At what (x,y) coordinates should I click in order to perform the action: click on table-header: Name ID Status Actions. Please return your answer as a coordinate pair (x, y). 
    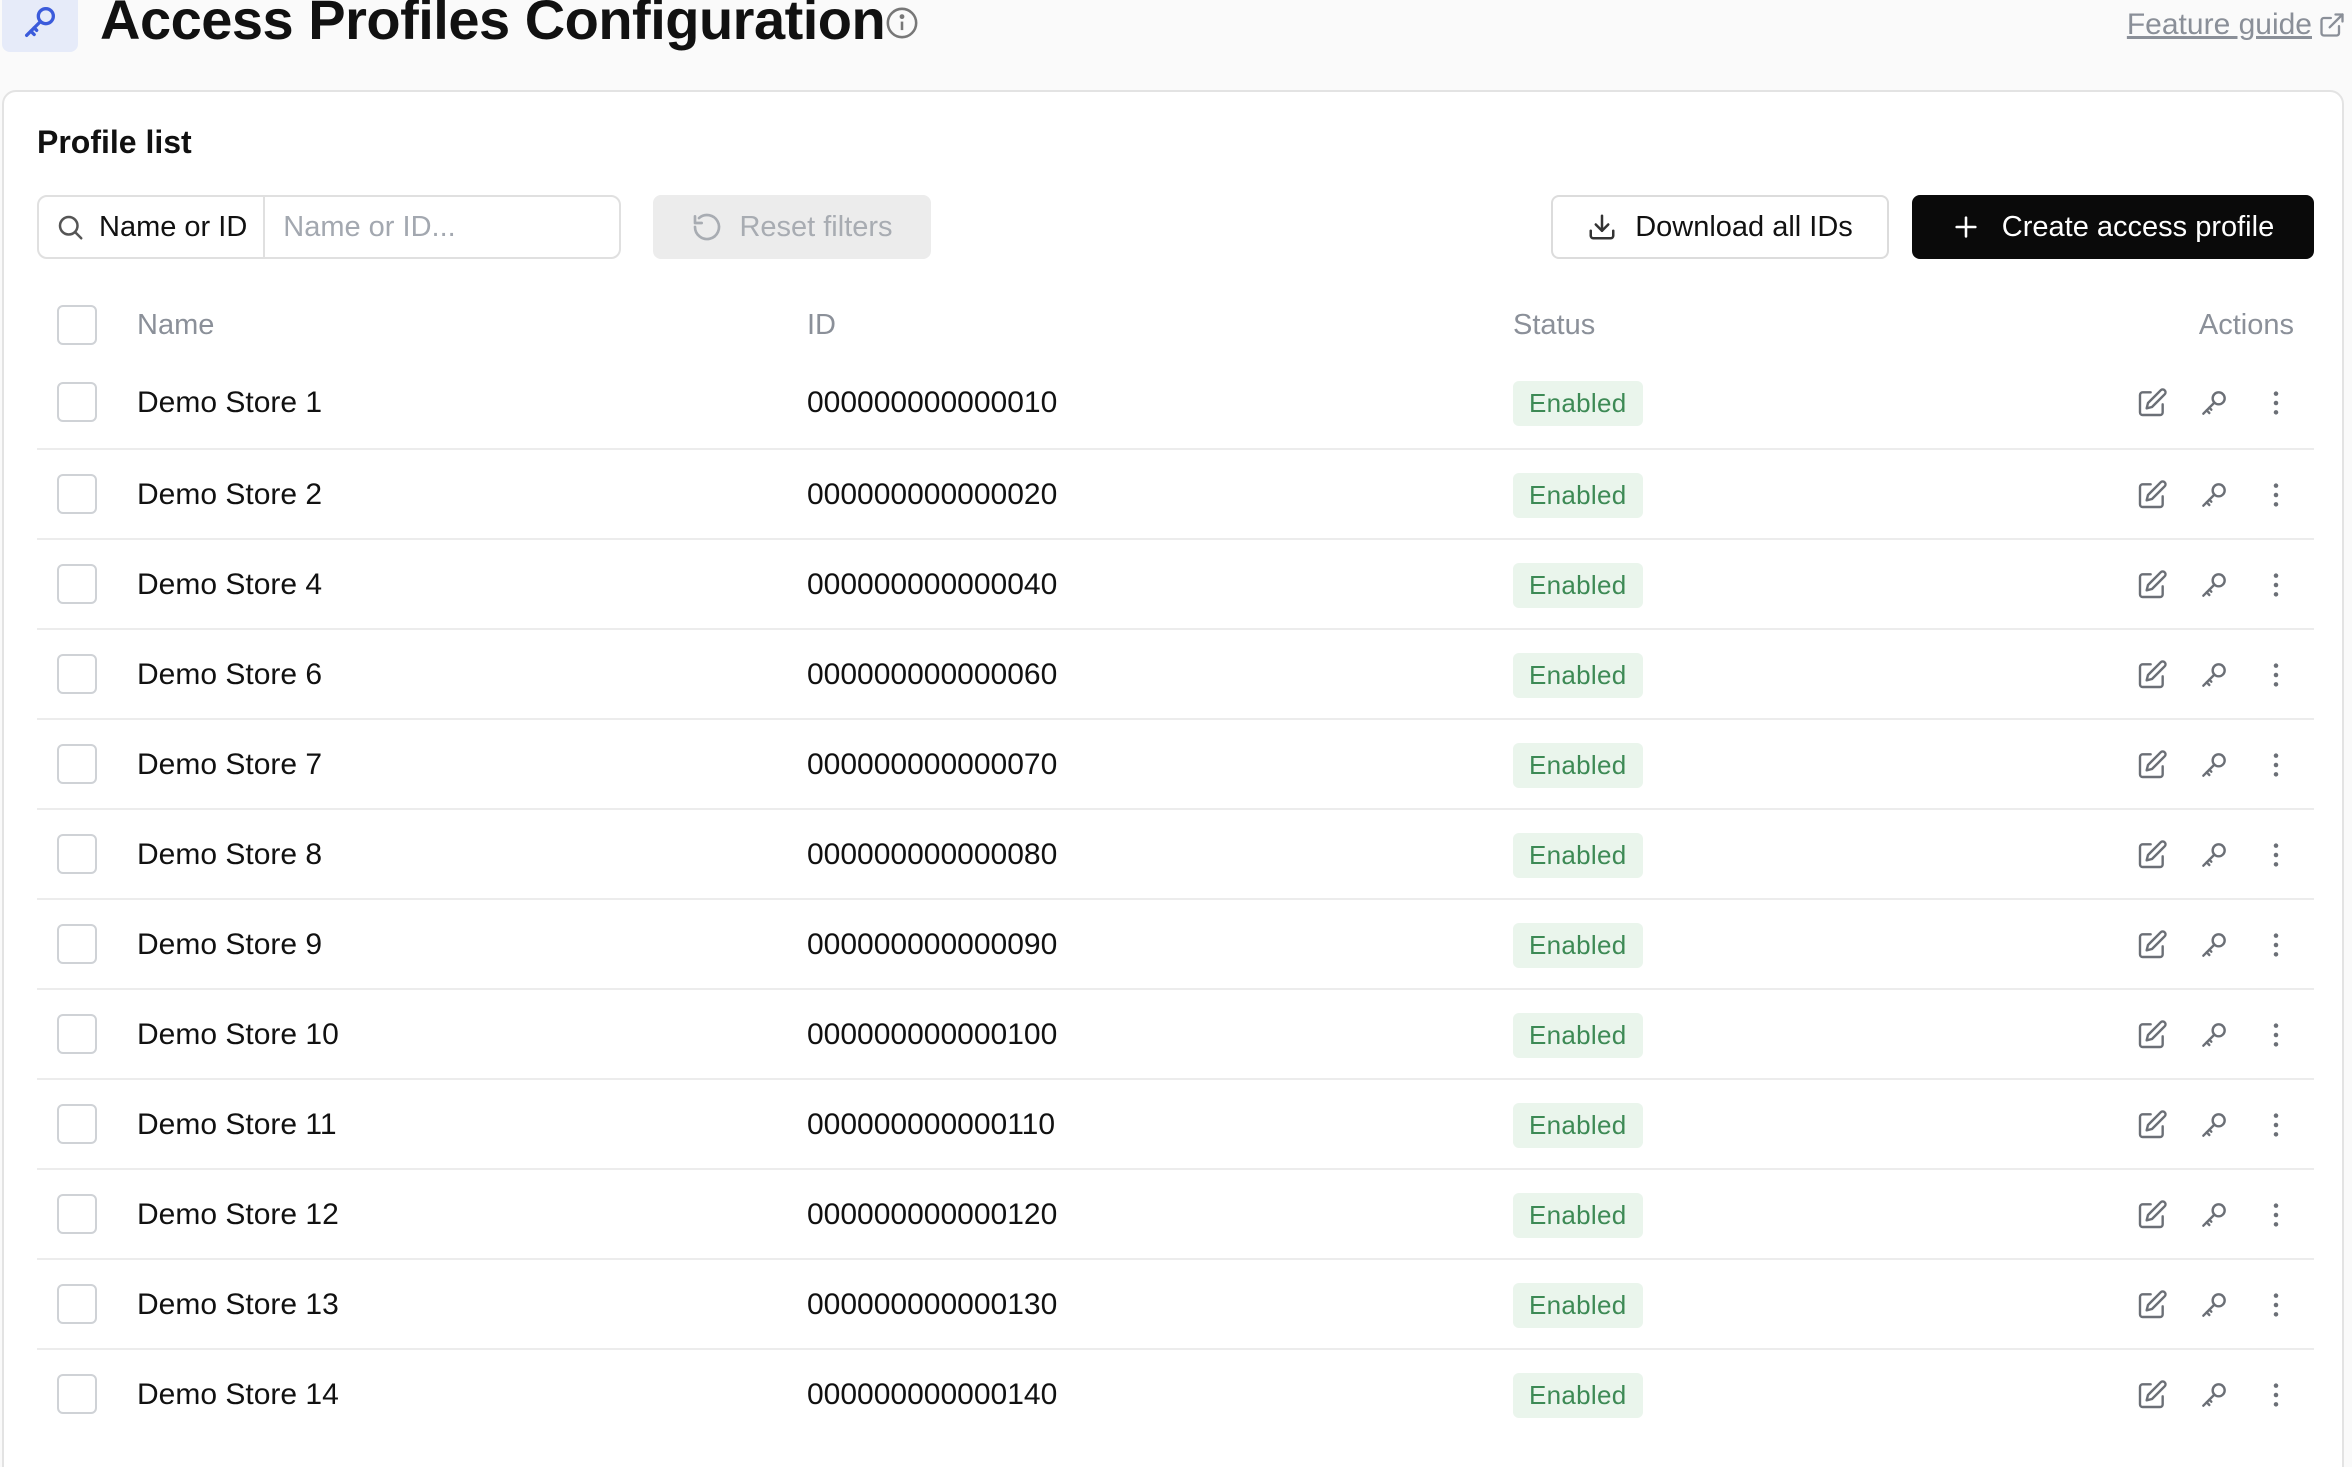
    Looking at the image, I should click on (1175, 325).